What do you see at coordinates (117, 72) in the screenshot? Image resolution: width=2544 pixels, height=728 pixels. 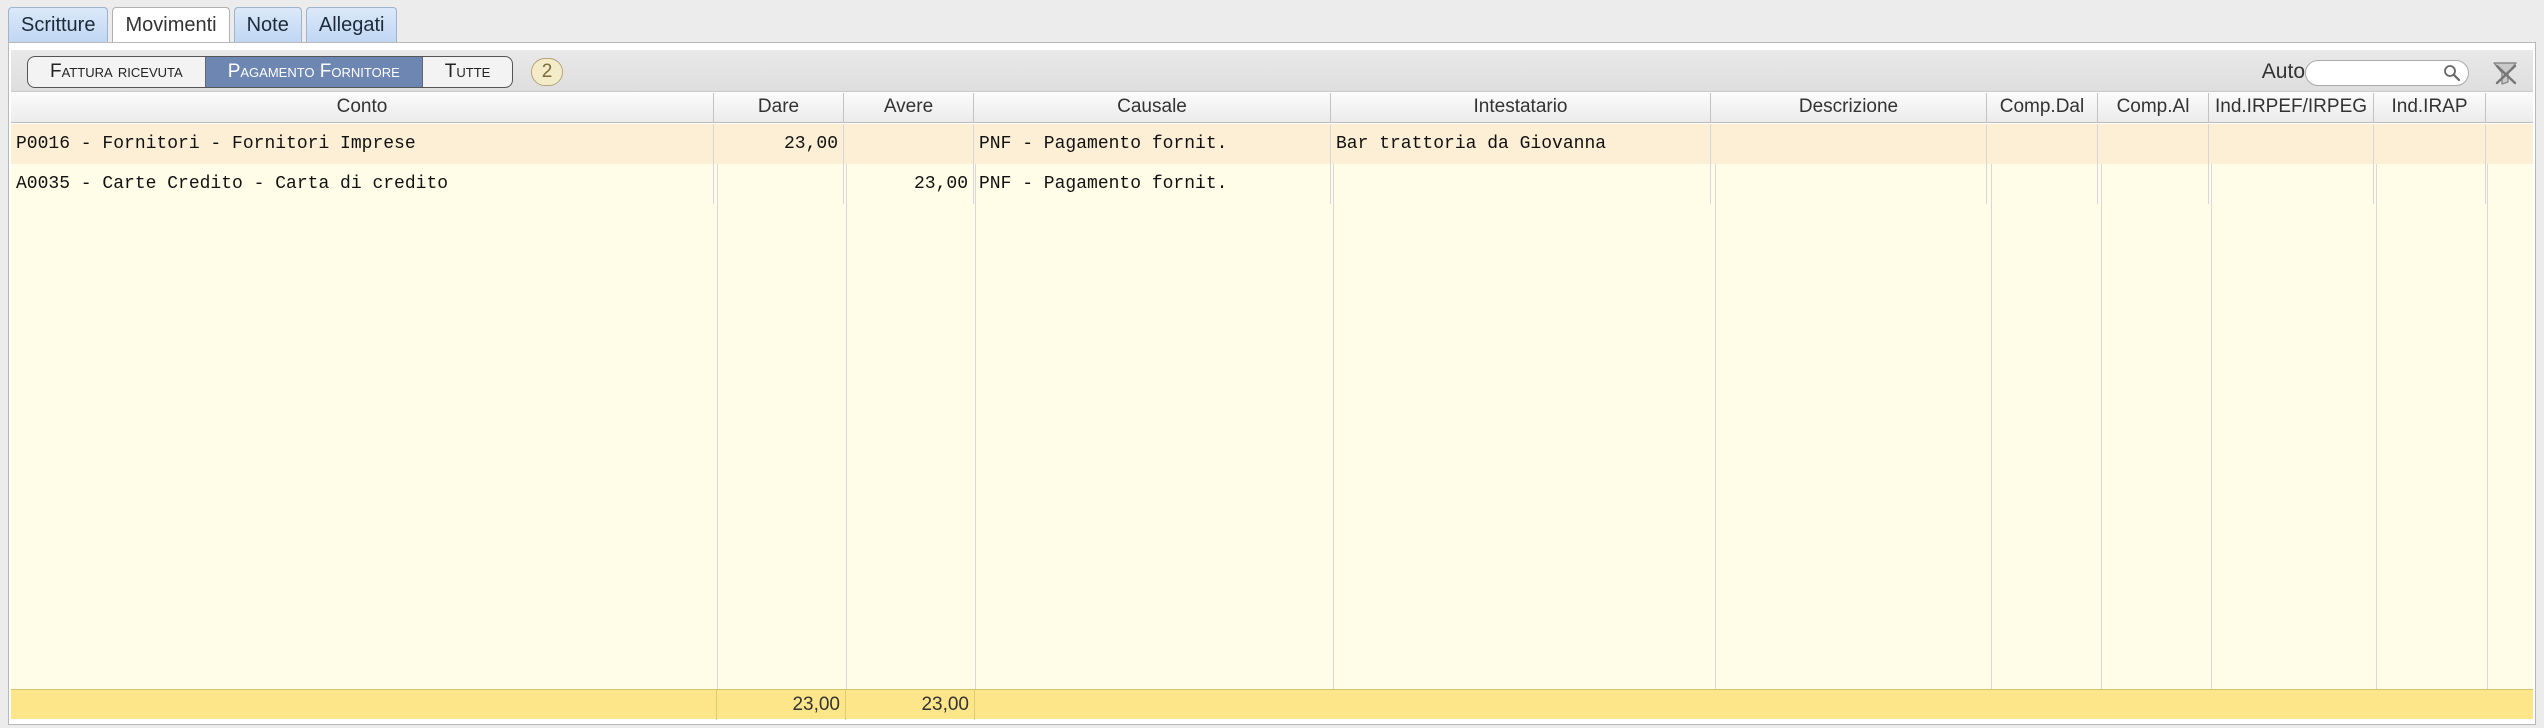 I see `filter-fattura-ricevuta-button: Fattura ricevuta` at bounding box center [117, 72].